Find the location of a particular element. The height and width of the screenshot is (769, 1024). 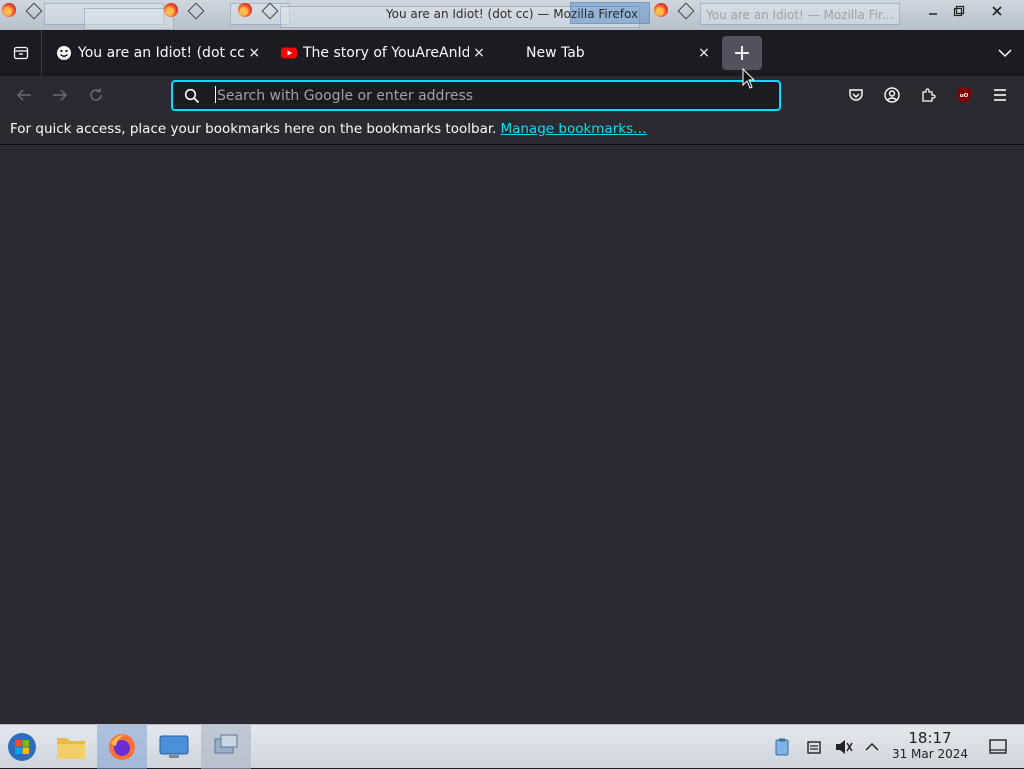

clipboard-icon is located at coordinates (782, 747).